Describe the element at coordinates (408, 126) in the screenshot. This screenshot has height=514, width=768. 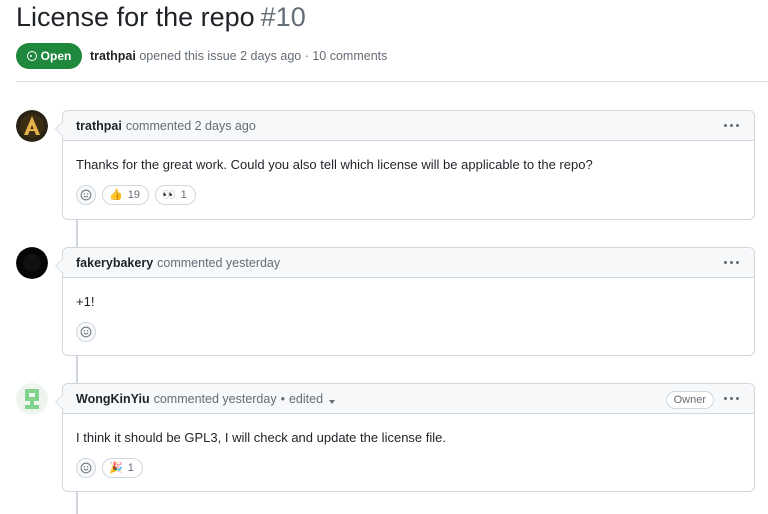
I see `comment-header: trathpai commented 2 days ago` at that location.